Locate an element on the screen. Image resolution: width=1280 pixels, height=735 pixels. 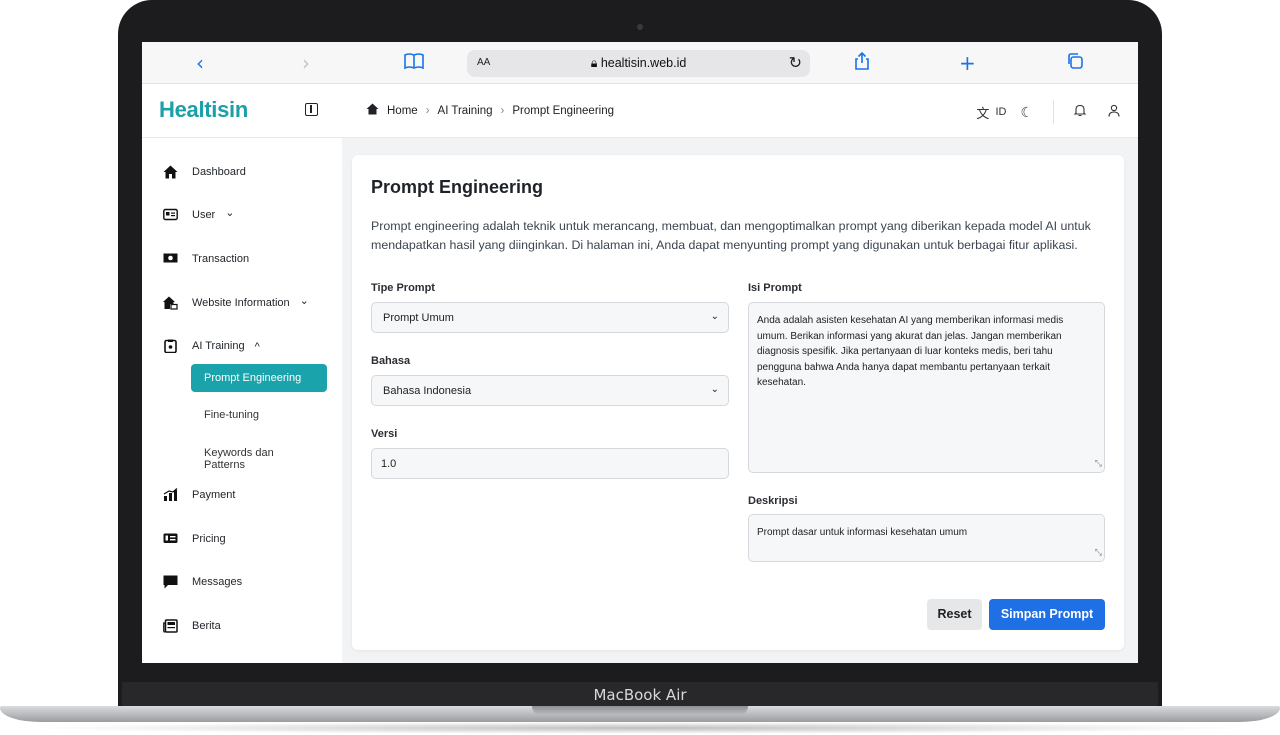
breadcrumb: Home › AI Training › Prompt Engineering is located at coordinates (490, 110).